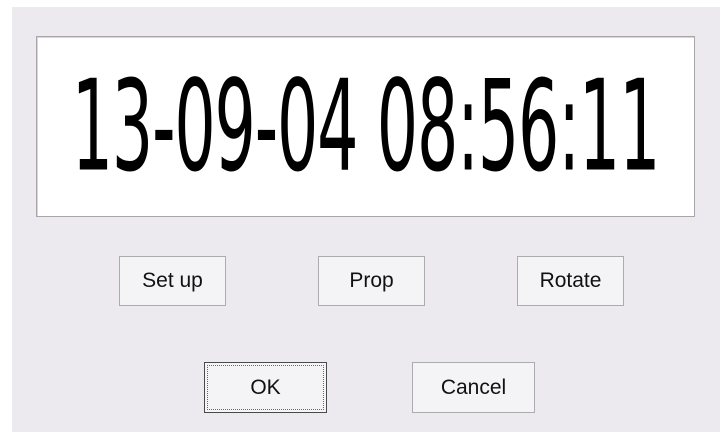 The image size is (720, 432). I want to click on rotate-button: Rotate, so click(570, 281).